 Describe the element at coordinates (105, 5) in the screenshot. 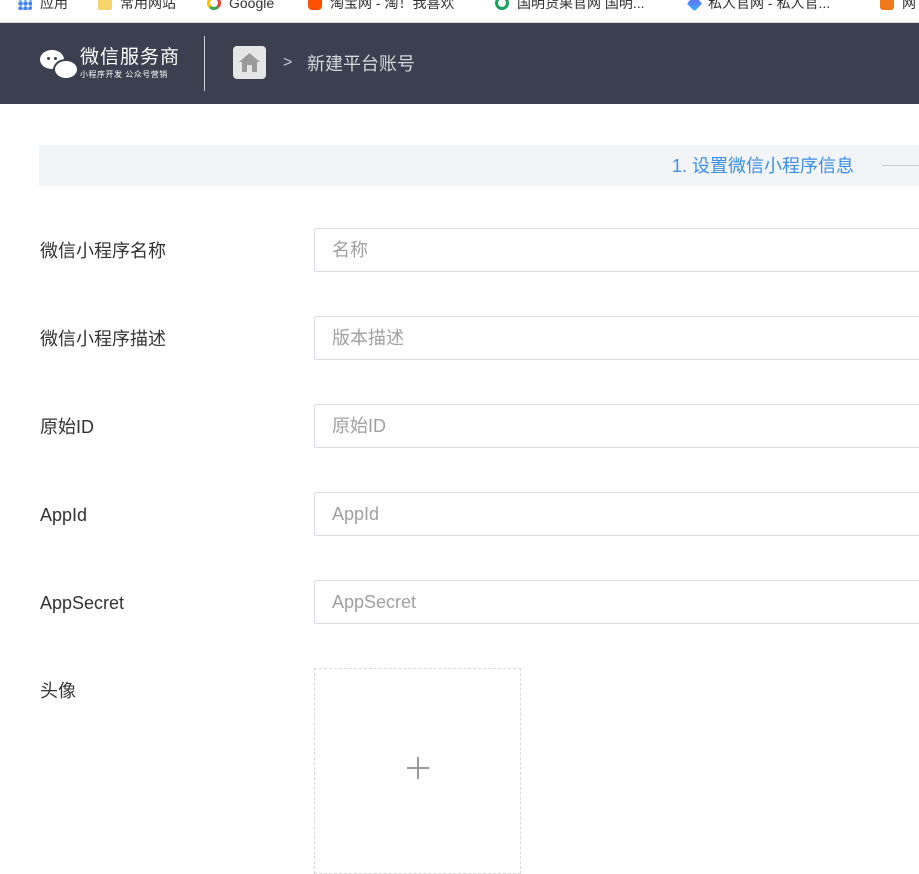

I see `folder-icon` at that location.